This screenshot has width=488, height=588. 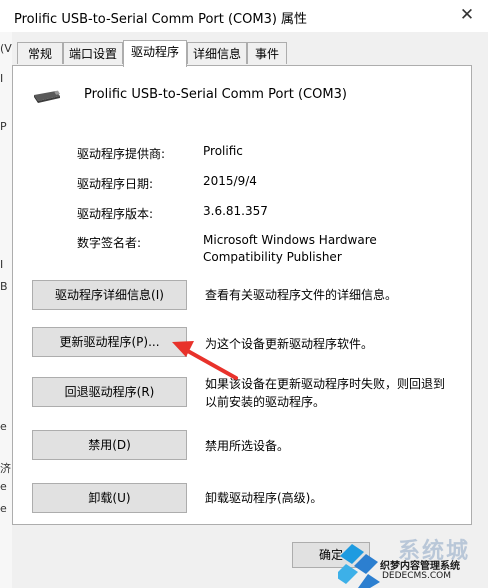 What do you see at coordinates (6, 310) in the screenshot?
I see `background-window-edge: (V I P I B e 济 e e` at bounding box center [6, 310].